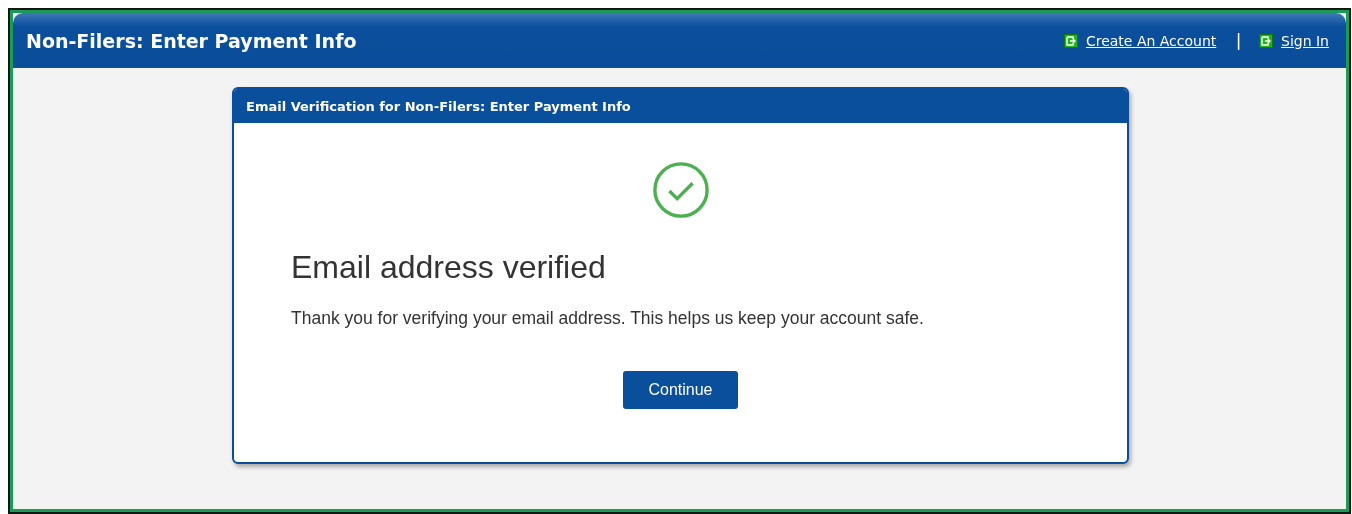 The image size is (1352, 514). What do you see at coordinates (1151, 40) in the screenshot?
I see `header-link: Create An Account` at bounding box center [1151, 40].